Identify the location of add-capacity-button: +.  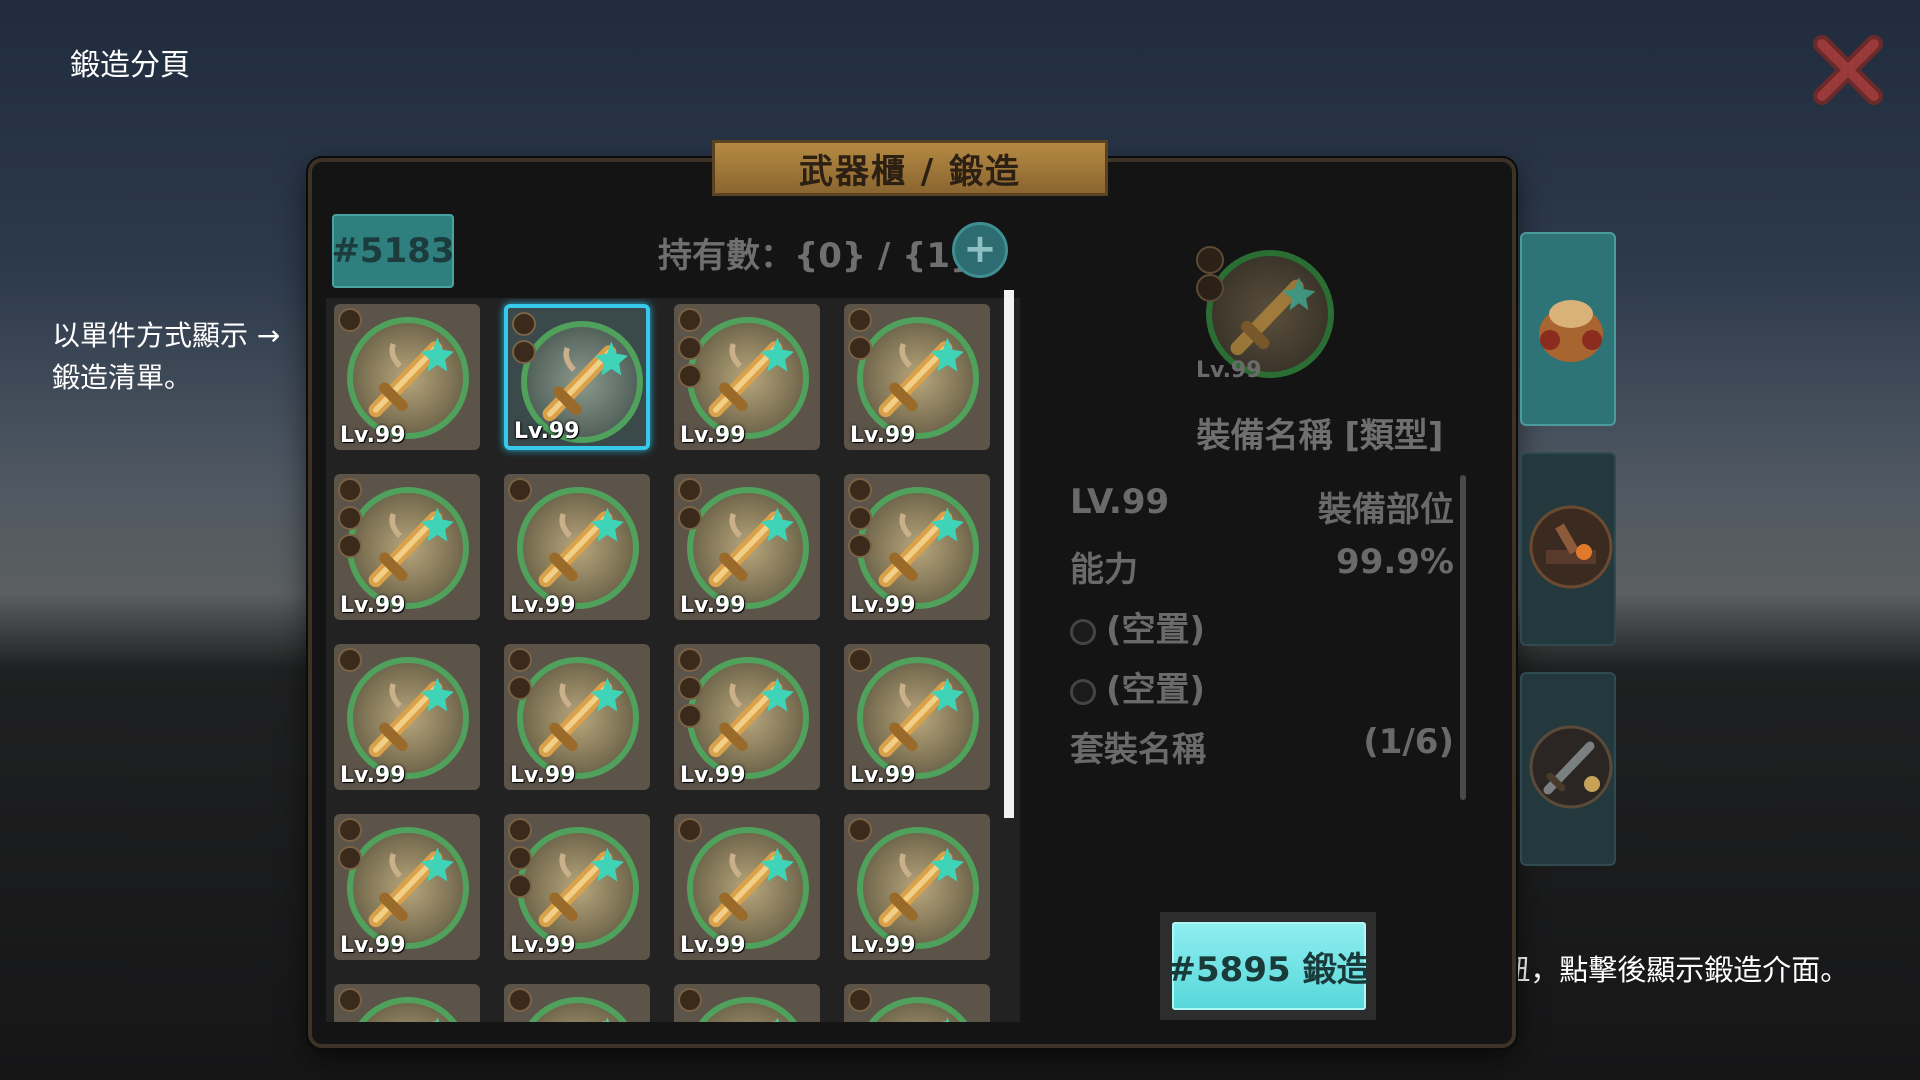
(980, 250).